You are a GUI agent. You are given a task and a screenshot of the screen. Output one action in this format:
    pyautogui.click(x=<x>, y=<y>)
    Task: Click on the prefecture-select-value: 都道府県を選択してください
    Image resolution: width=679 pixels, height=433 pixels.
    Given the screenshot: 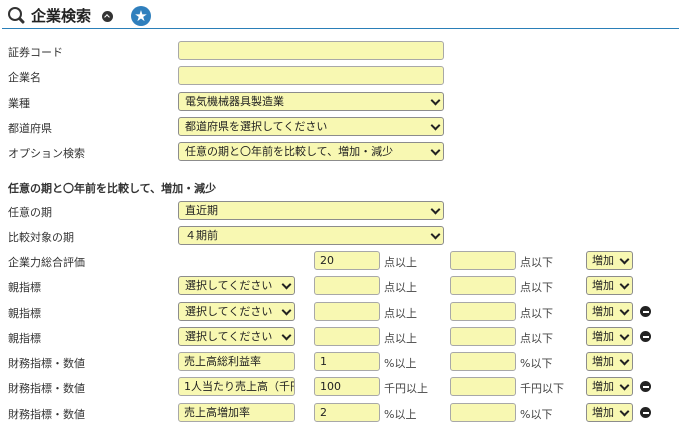 What is the action you would take?
    pyautogui.click(x=256, y=126)
    